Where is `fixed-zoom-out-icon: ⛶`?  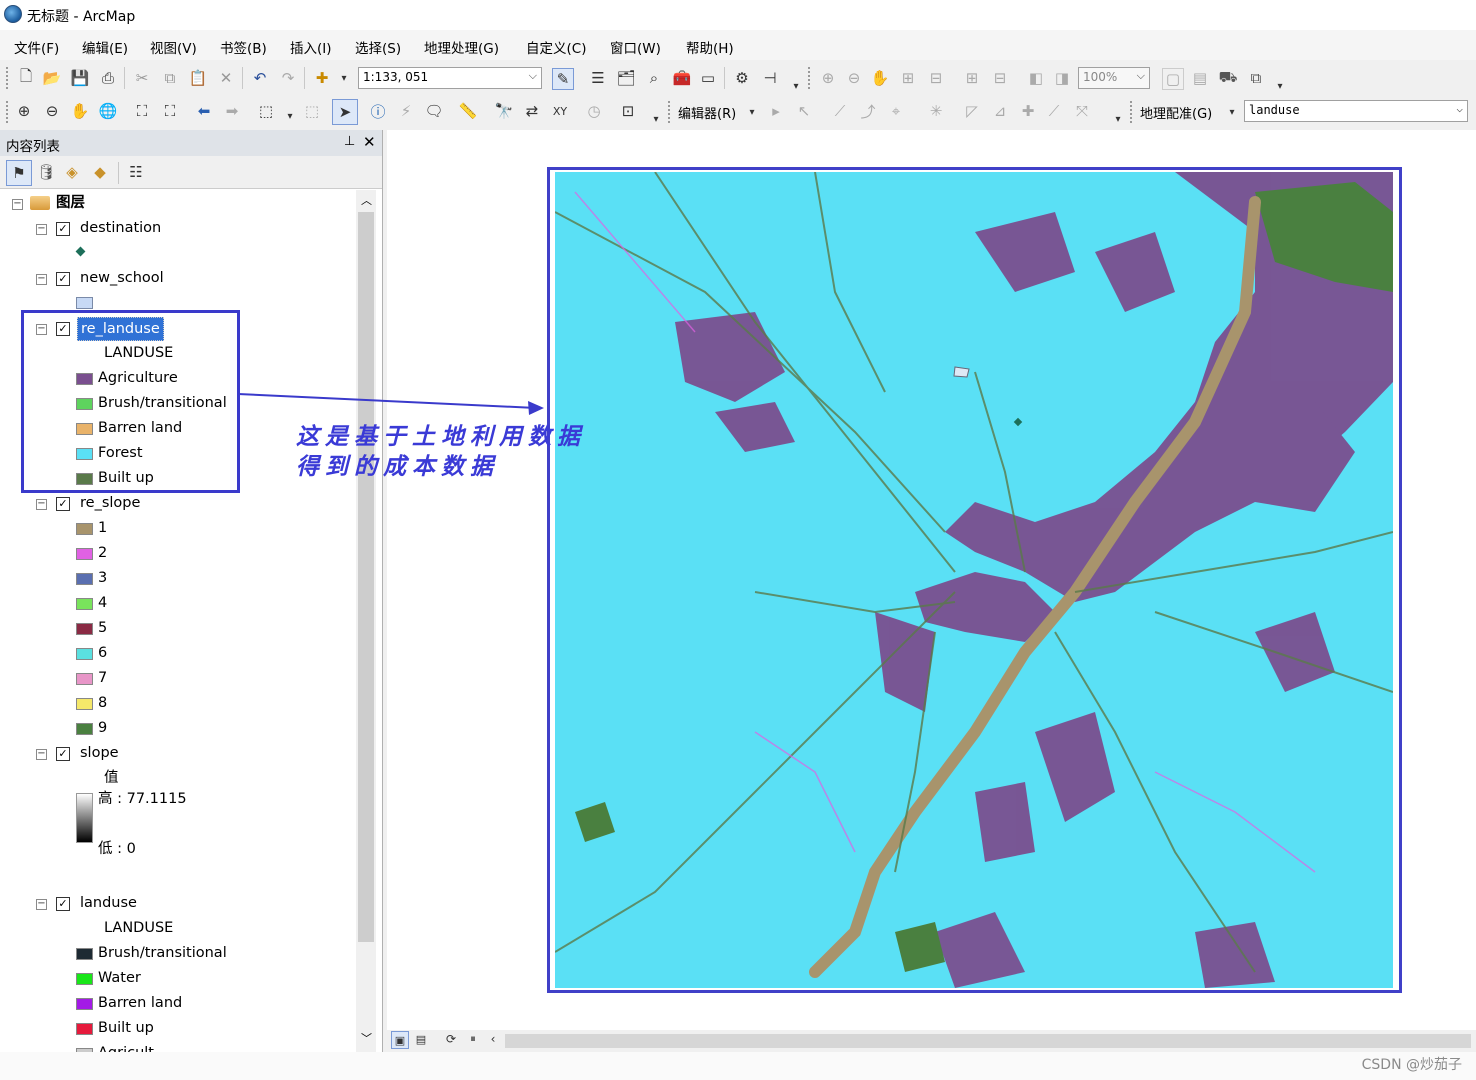
fixed-zoom-out-icon: ⛶ is located at coordinates (170, 111).